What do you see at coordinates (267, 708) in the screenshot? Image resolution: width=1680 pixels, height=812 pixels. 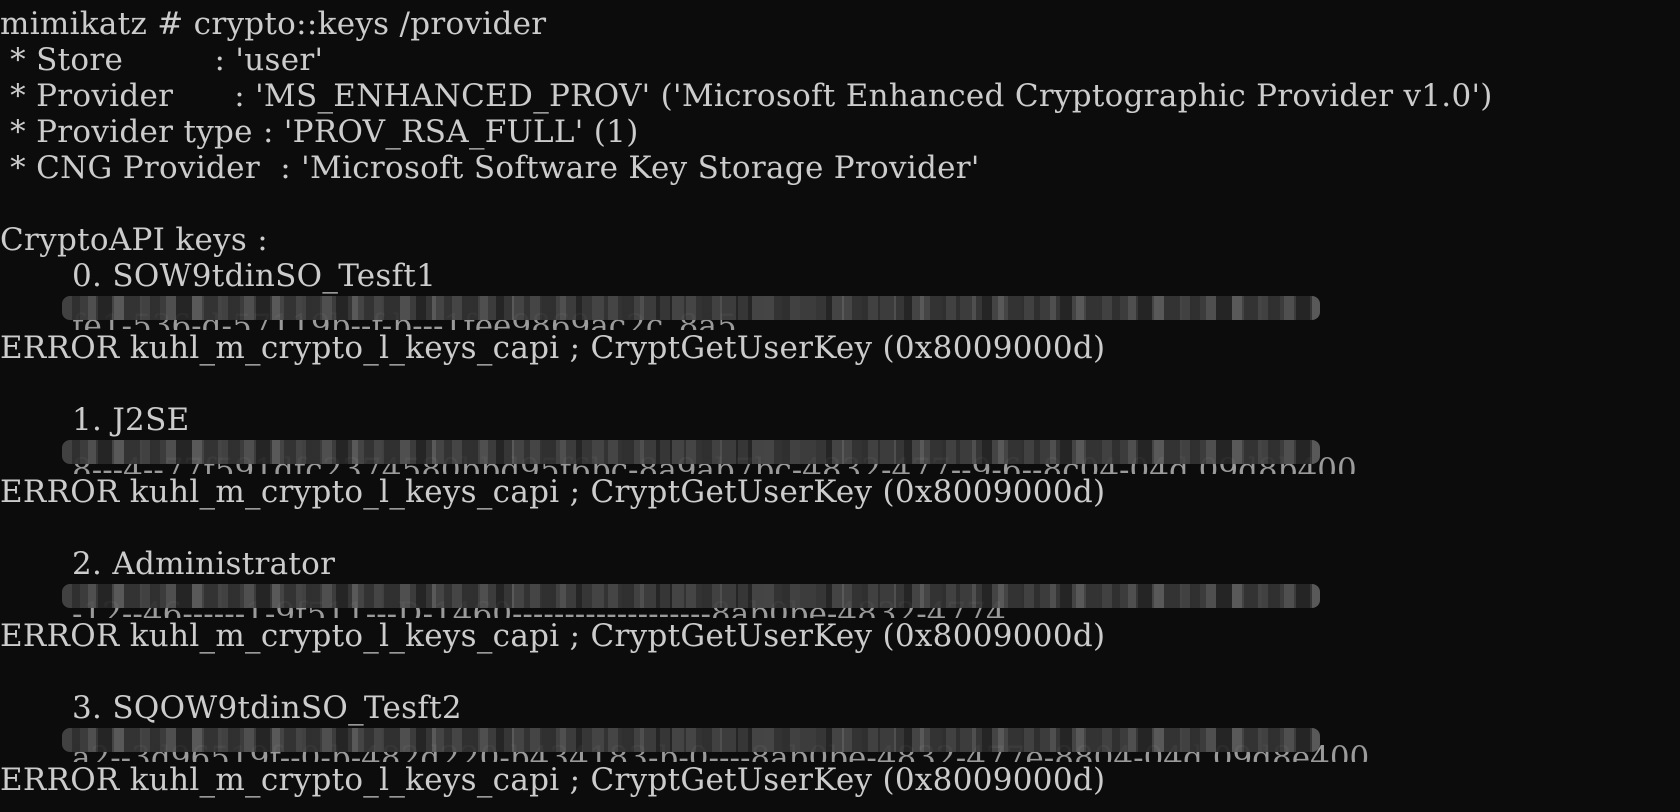 I see `key-entry-label: 3. SQOW9tdinSO_Tesft2` at bounding box center [267, 708].